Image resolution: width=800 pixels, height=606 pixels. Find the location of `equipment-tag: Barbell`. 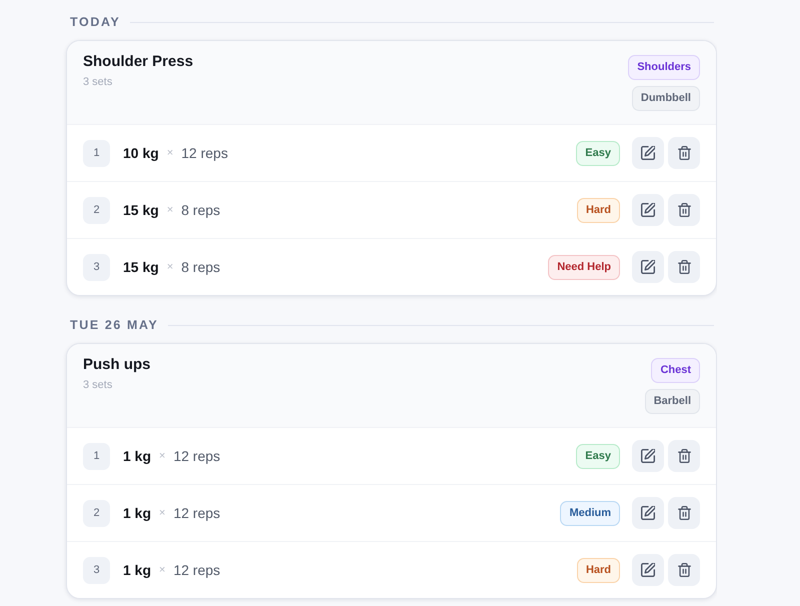

equipment-tag: Barbell is located at coordinates (672, 401).